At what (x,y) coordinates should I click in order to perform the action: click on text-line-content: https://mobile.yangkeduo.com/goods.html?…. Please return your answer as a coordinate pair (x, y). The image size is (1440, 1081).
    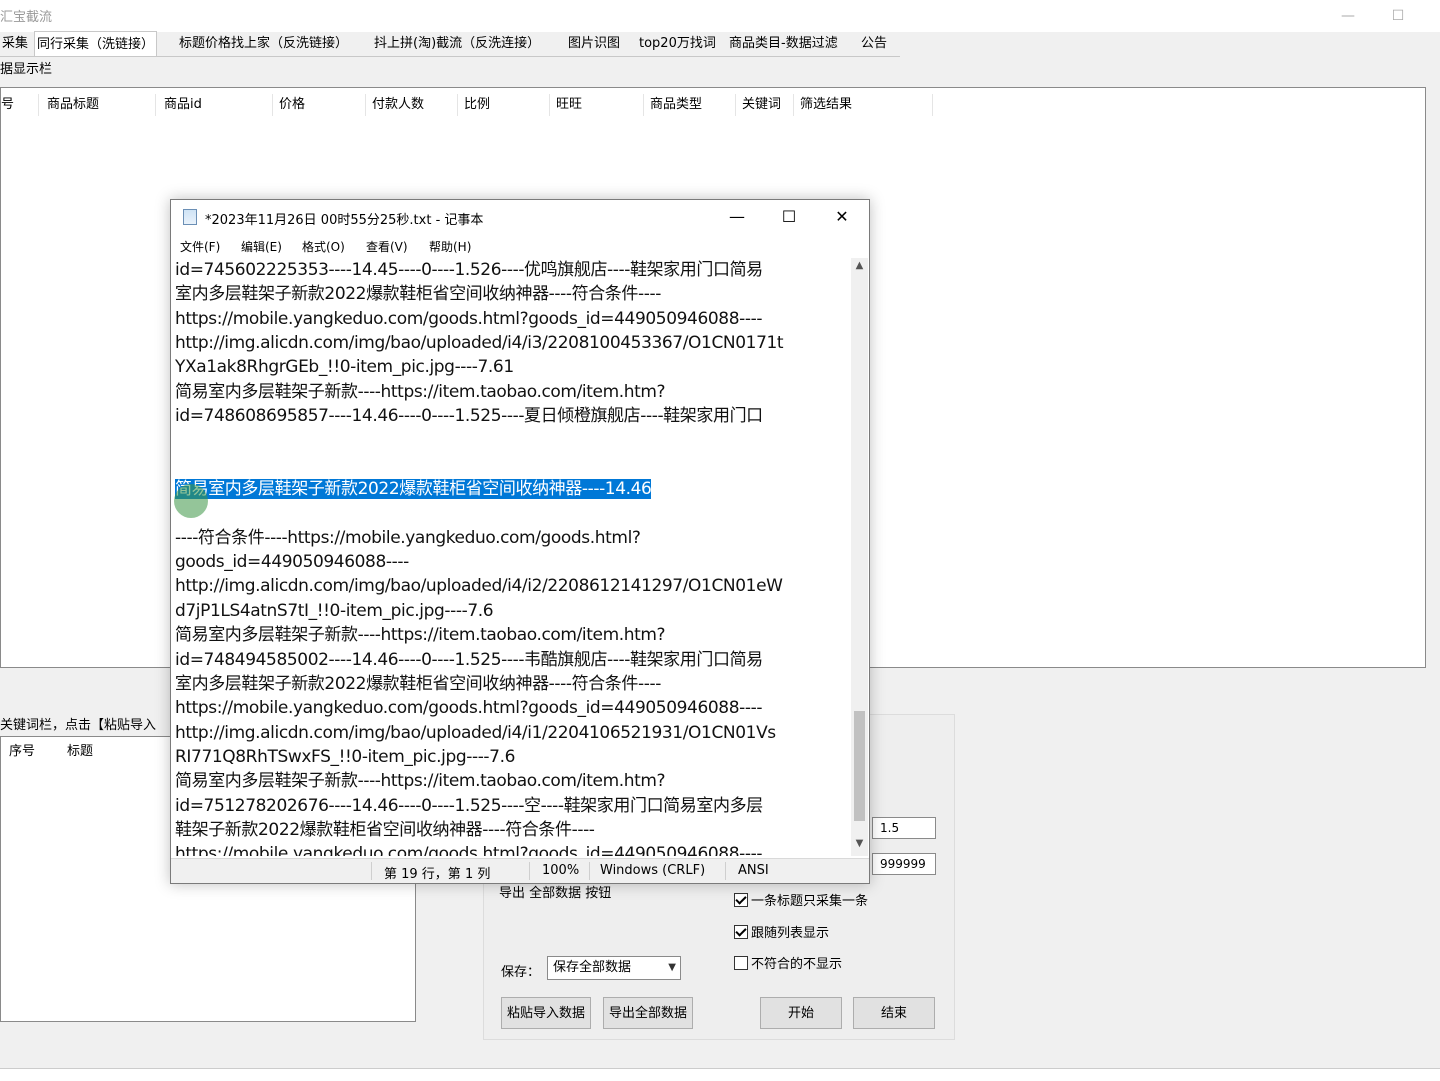
    Looking at the image, I should click on (469, 850).